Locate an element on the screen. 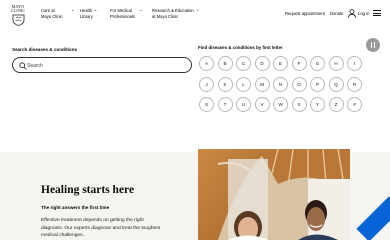  menu-icon is located at coordinates (377, 14).